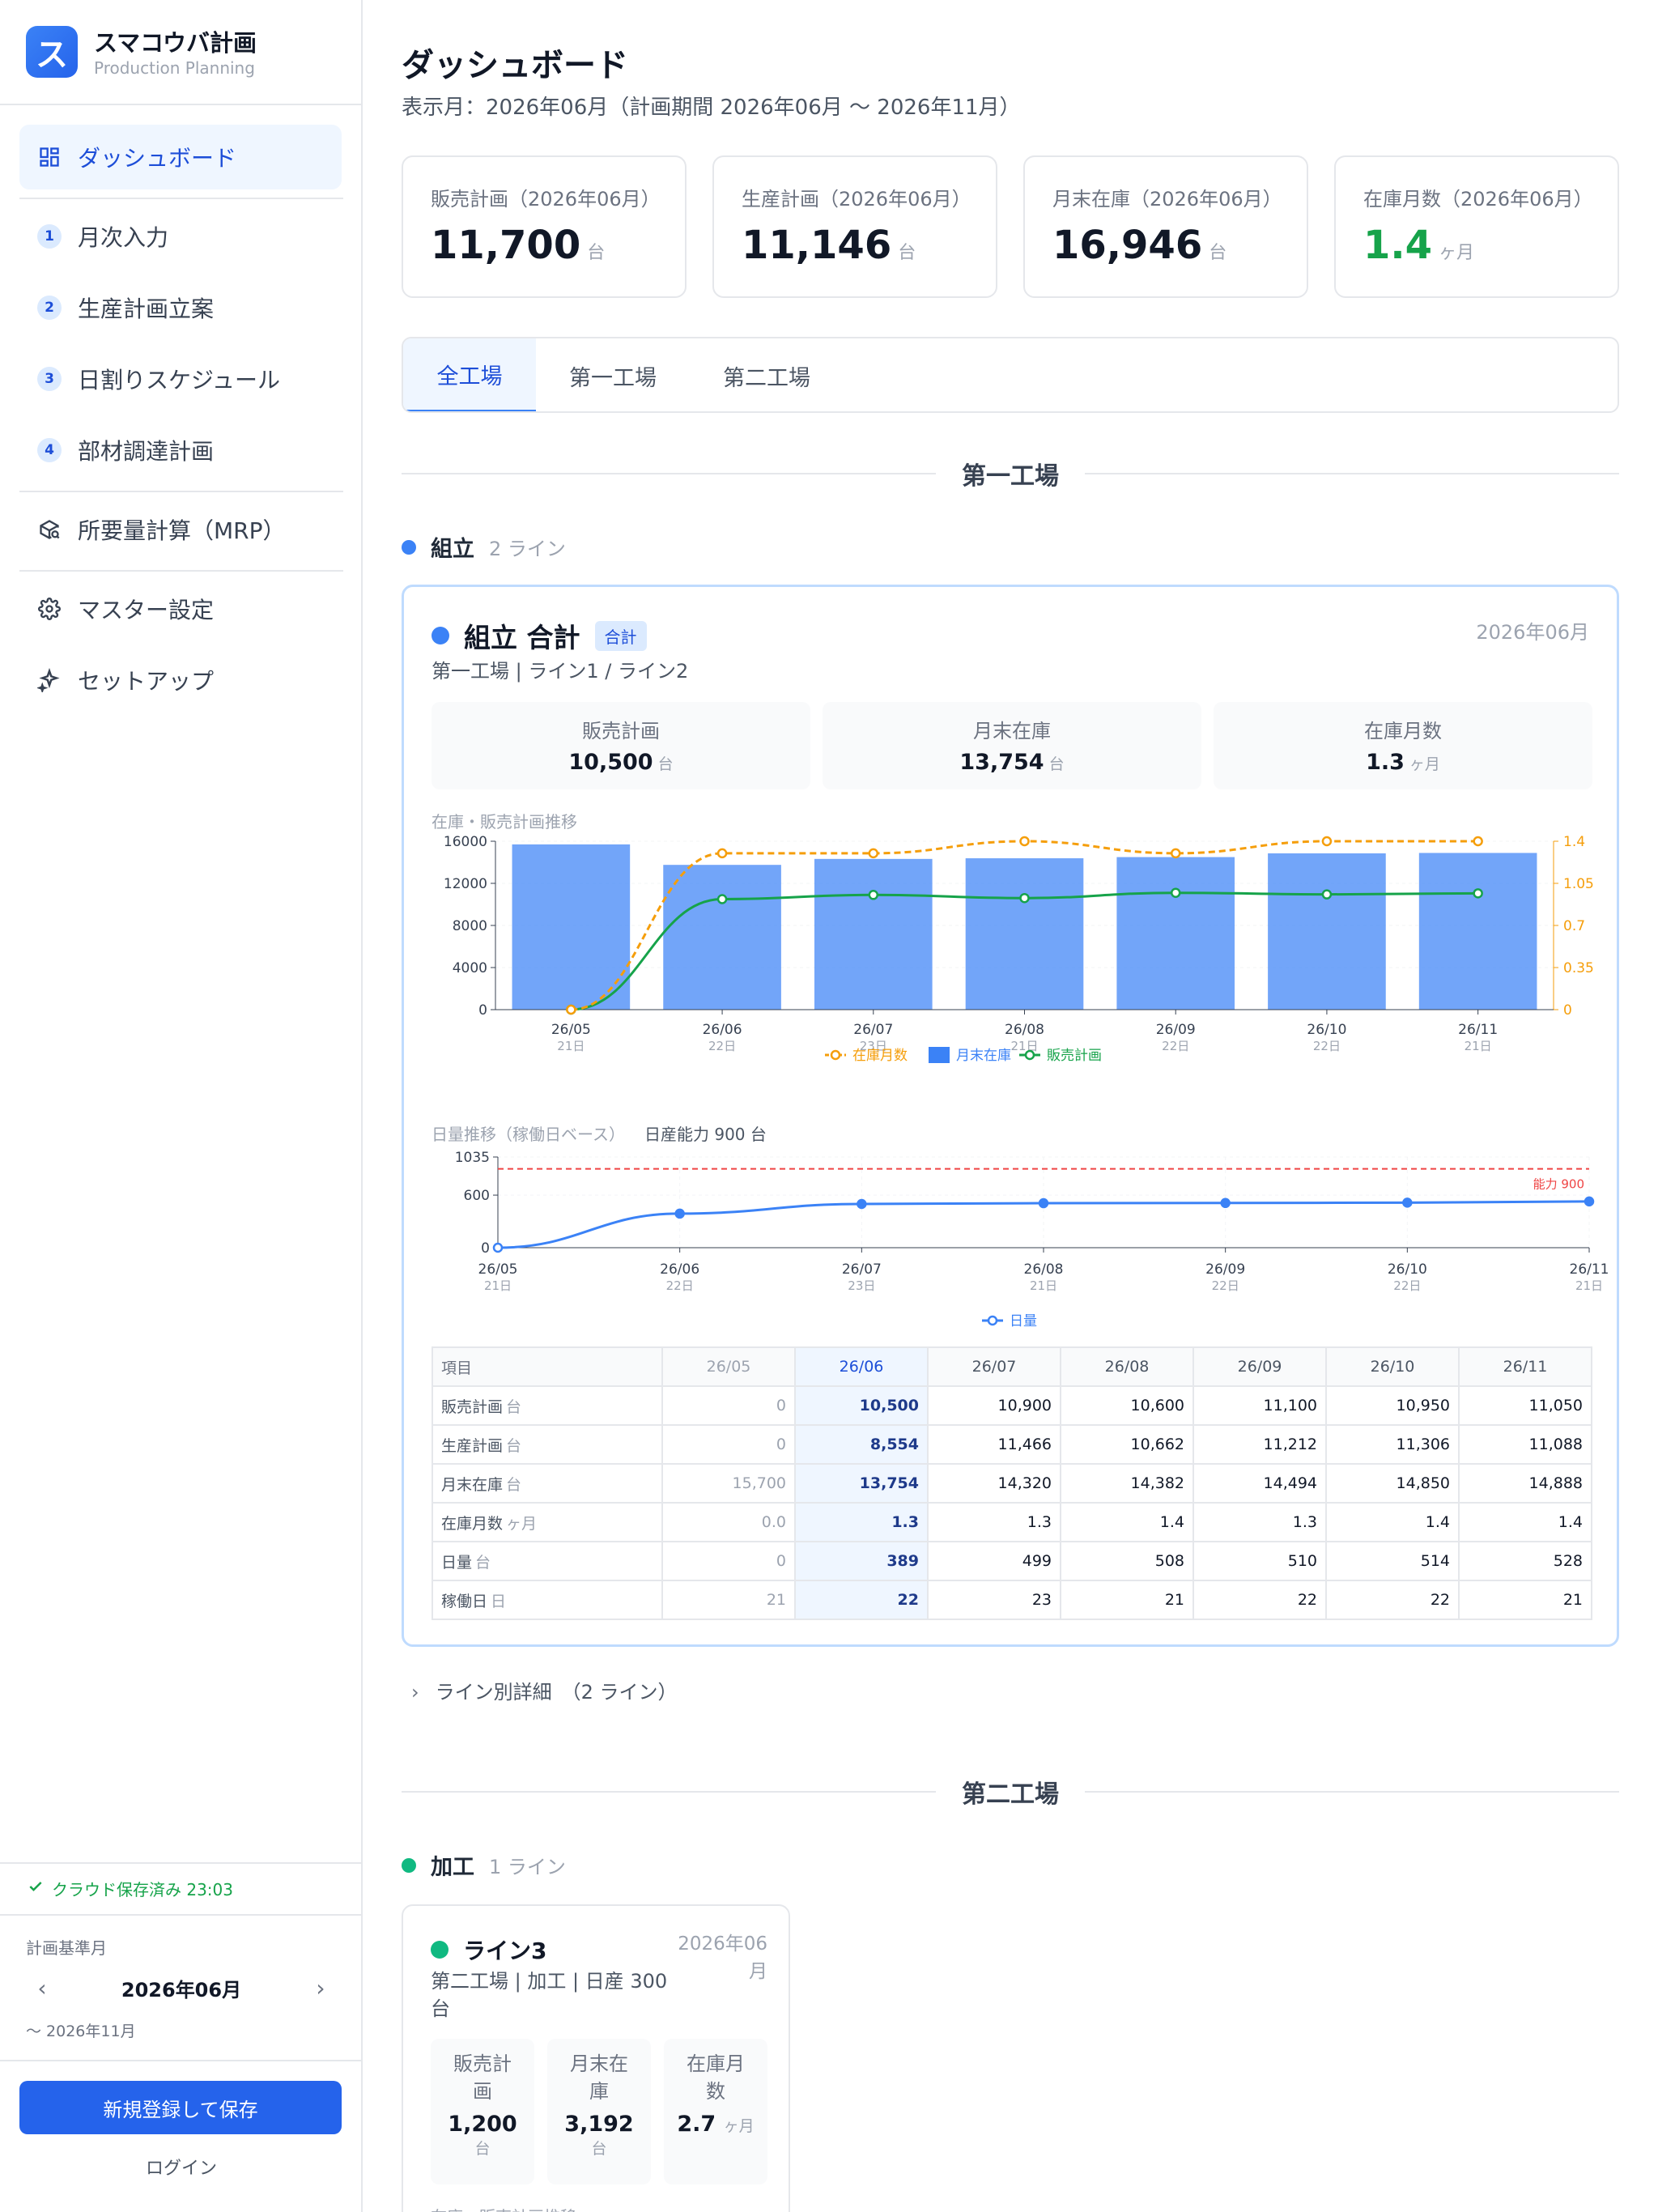  What do you see at coordinates (515, 65) in the screenshot?
I see `page-title: ダッシュボード` at bounding box center [515, 65].